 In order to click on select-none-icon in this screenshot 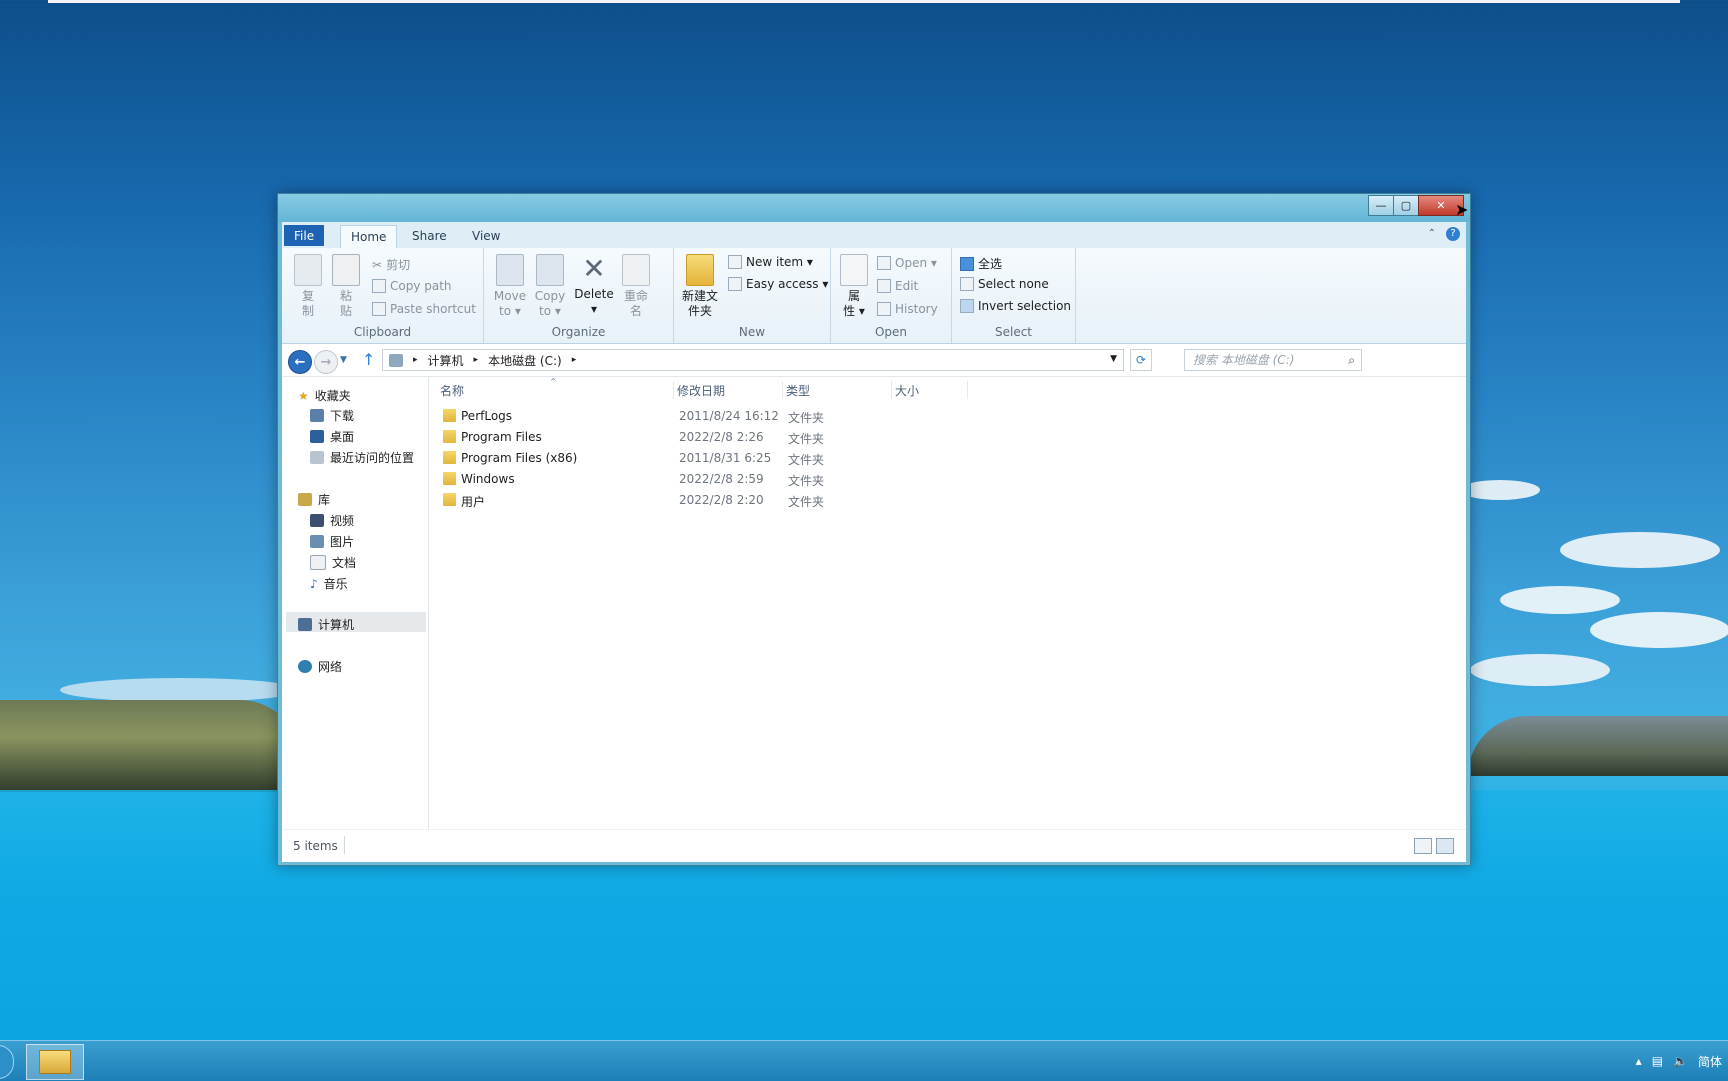, I will do `click(967, 284)`.